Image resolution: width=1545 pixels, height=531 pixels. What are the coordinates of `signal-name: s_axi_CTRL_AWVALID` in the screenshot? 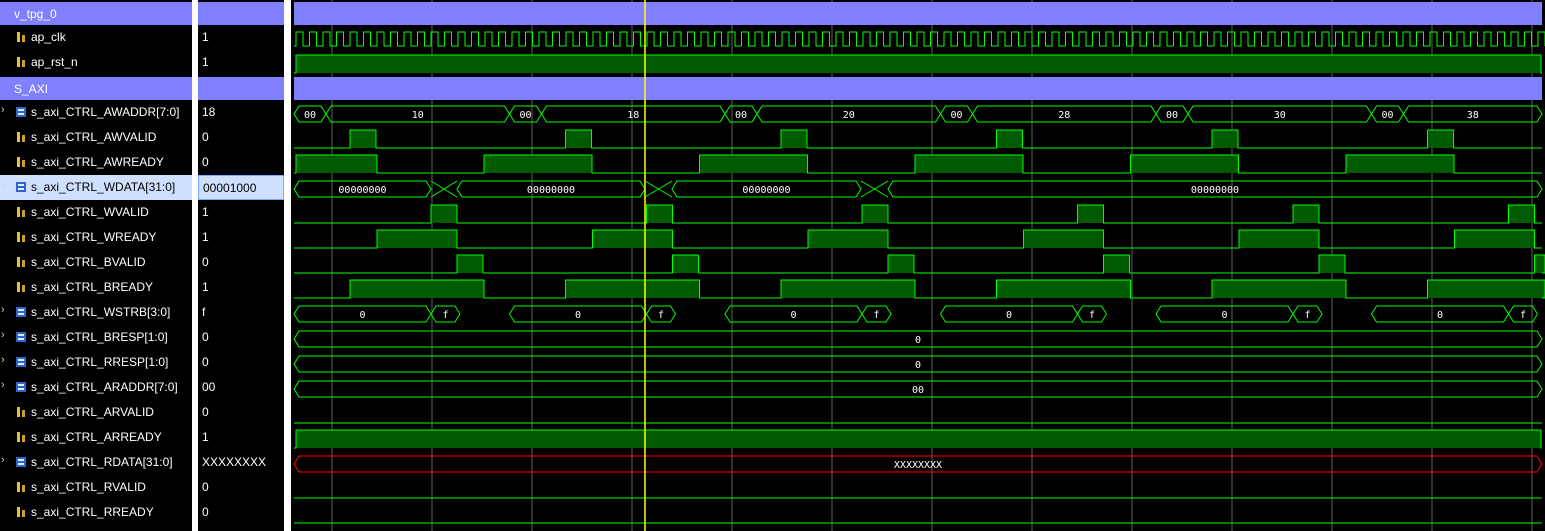 It's located at (94, 137).